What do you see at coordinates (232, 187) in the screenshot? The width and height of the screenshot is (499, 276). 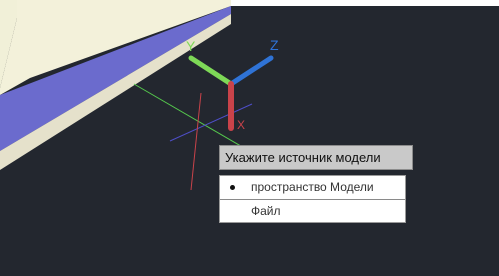 I see `selected-bullet-icon` at bounding box center [232, 187].